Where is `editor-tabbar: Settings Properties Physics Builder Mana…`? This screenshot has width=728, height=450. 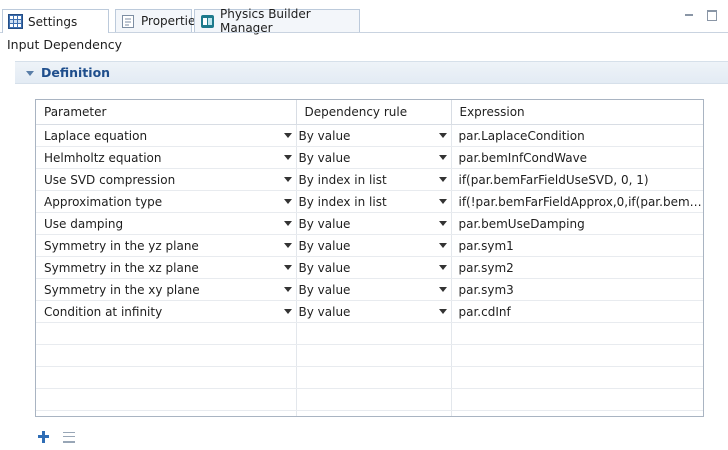 editor-tabbar: Settings Properties Physics Builder Mana… is located at coordinates (364, 17).